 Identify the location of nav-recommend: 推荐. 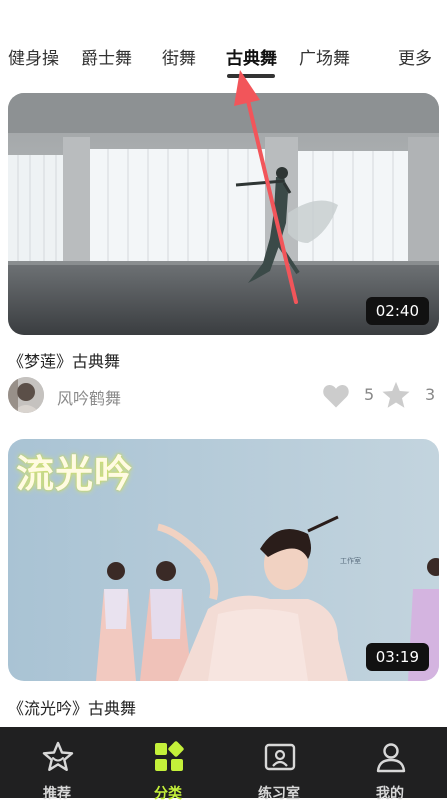
(57, 764).